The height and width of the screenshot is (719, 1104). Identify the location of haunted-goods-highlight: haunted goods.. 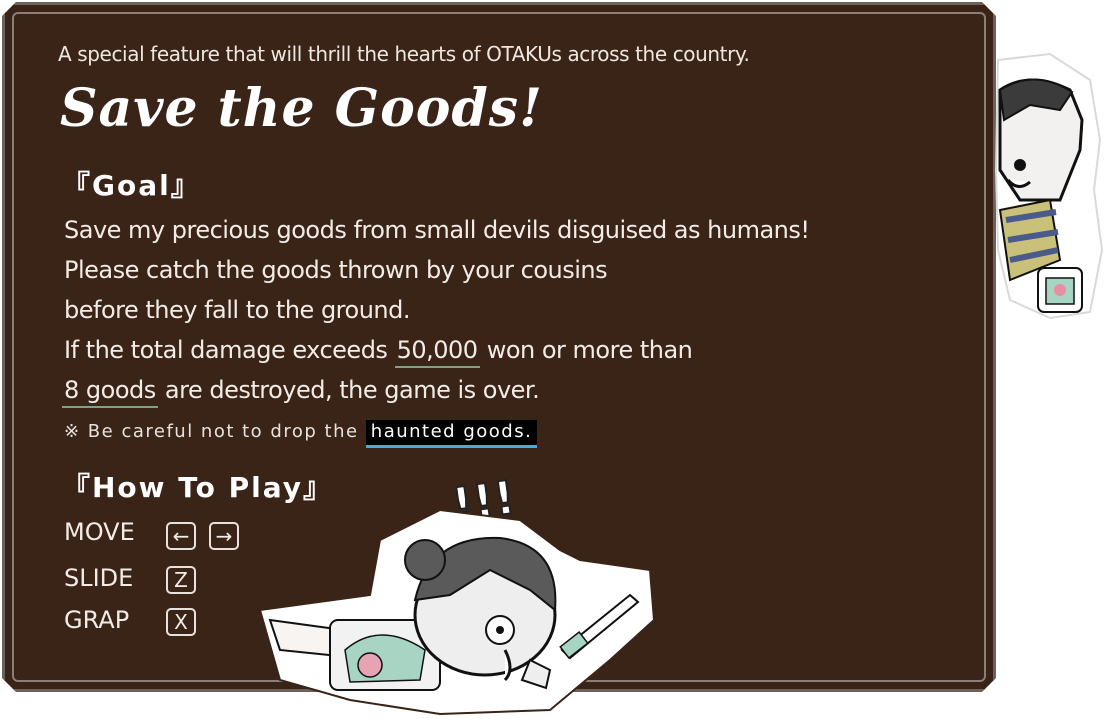
(451, 434).